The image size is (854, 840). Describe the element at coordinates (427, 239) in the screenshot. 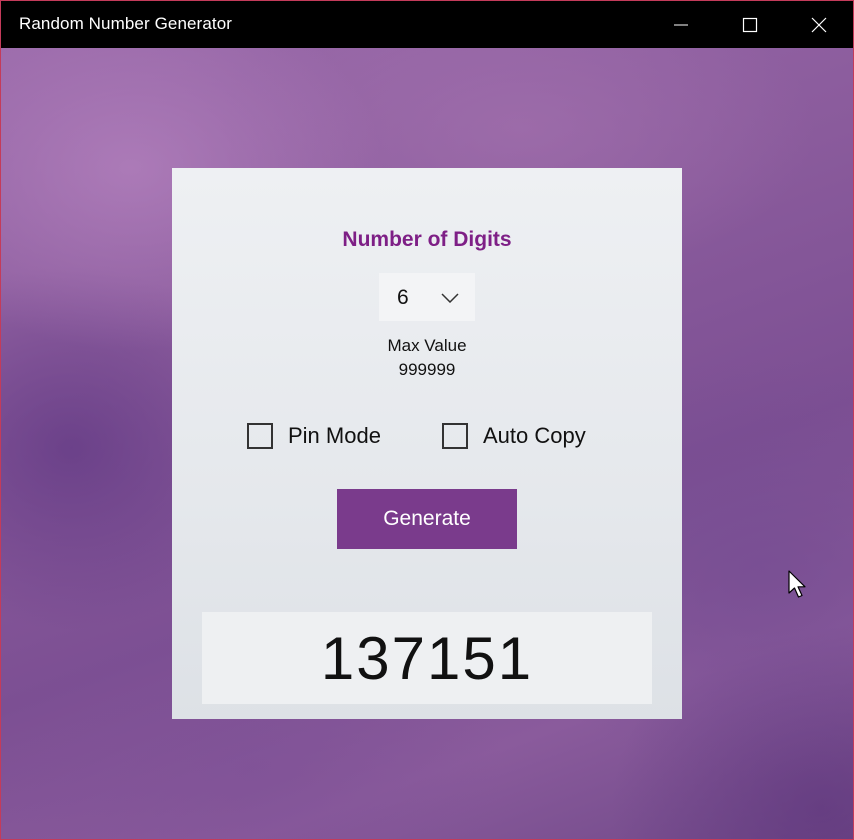

I see `digits-label: Number of Digits` at that location.